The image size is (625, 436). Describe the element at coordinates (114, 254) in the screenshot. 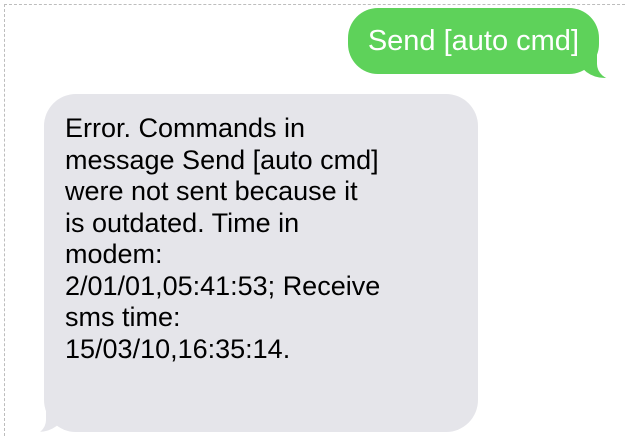

I see `message-line: modem:` at that location.